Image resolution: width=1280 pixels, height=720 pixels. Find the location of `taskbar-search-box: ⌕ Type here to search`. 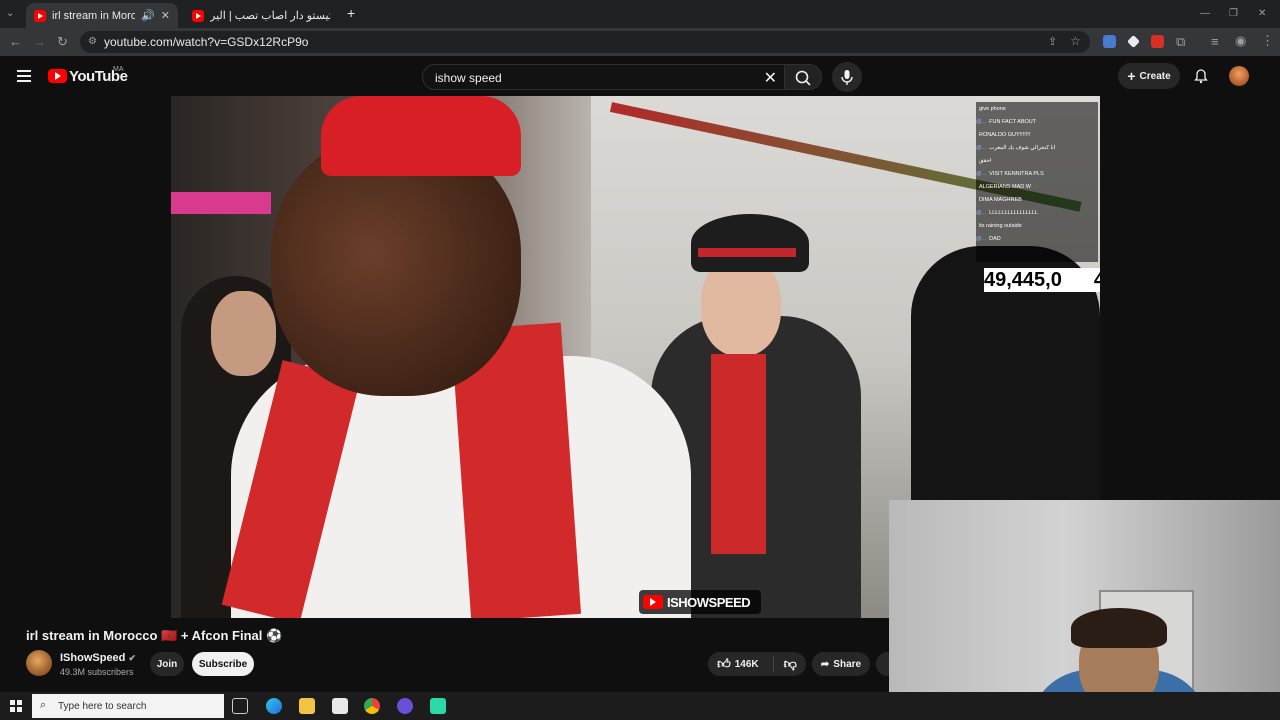

taskbar-search-box: ⌕ Type here to search is located at coordinates (128, 706).